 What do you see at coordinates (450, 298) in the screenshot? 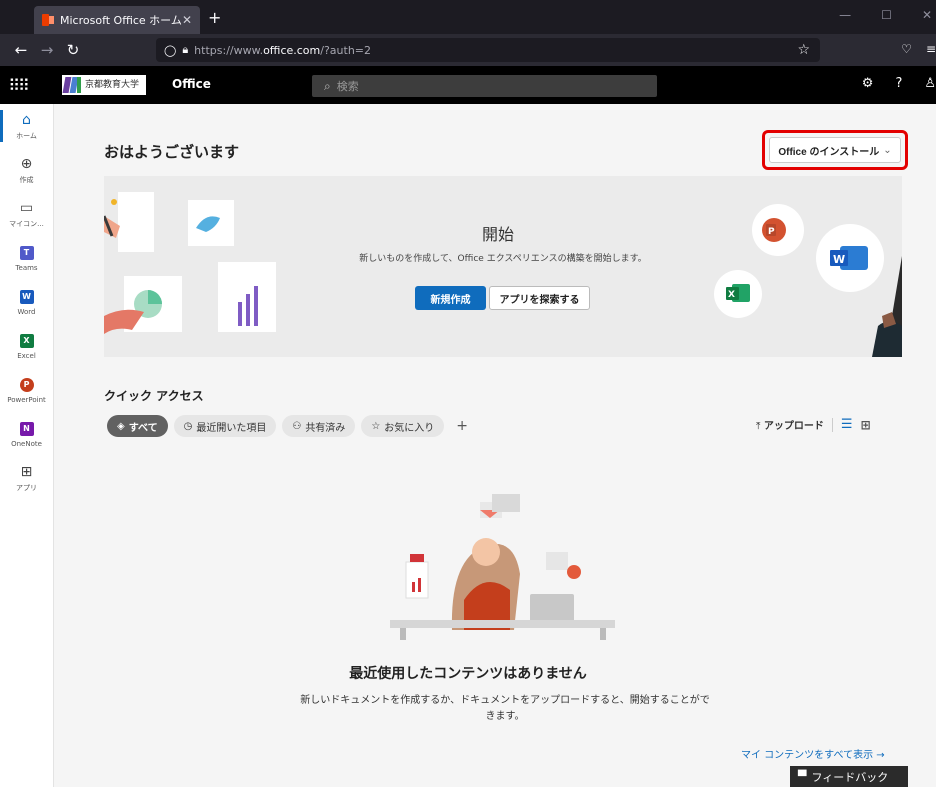
I see `new-document-button: 新規作成` at bounding box center [450, 298].